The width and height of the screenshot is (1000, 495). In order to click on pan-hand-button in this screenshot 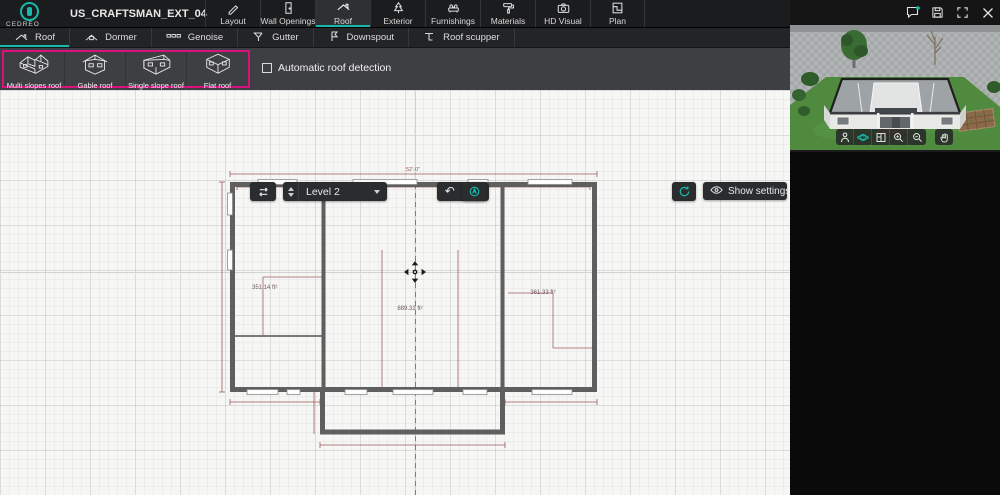, I will do `click(944, 137)`.